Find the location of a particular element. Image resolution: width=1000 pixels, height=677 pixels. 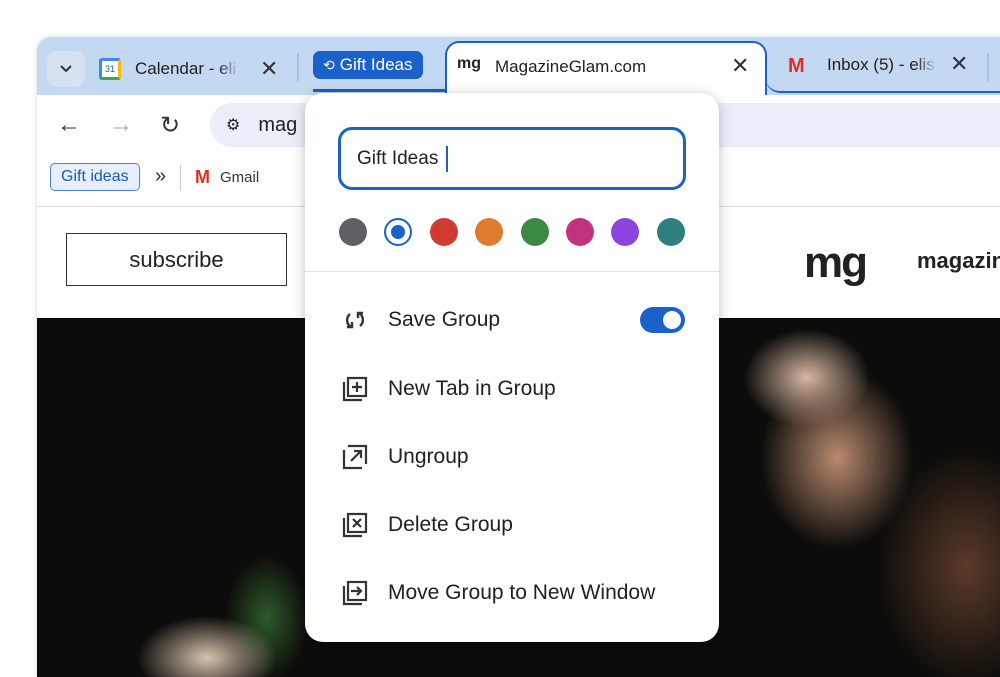

tab-group-chip: ⟲ Gift Ideas is located at coordinates (368, 65).